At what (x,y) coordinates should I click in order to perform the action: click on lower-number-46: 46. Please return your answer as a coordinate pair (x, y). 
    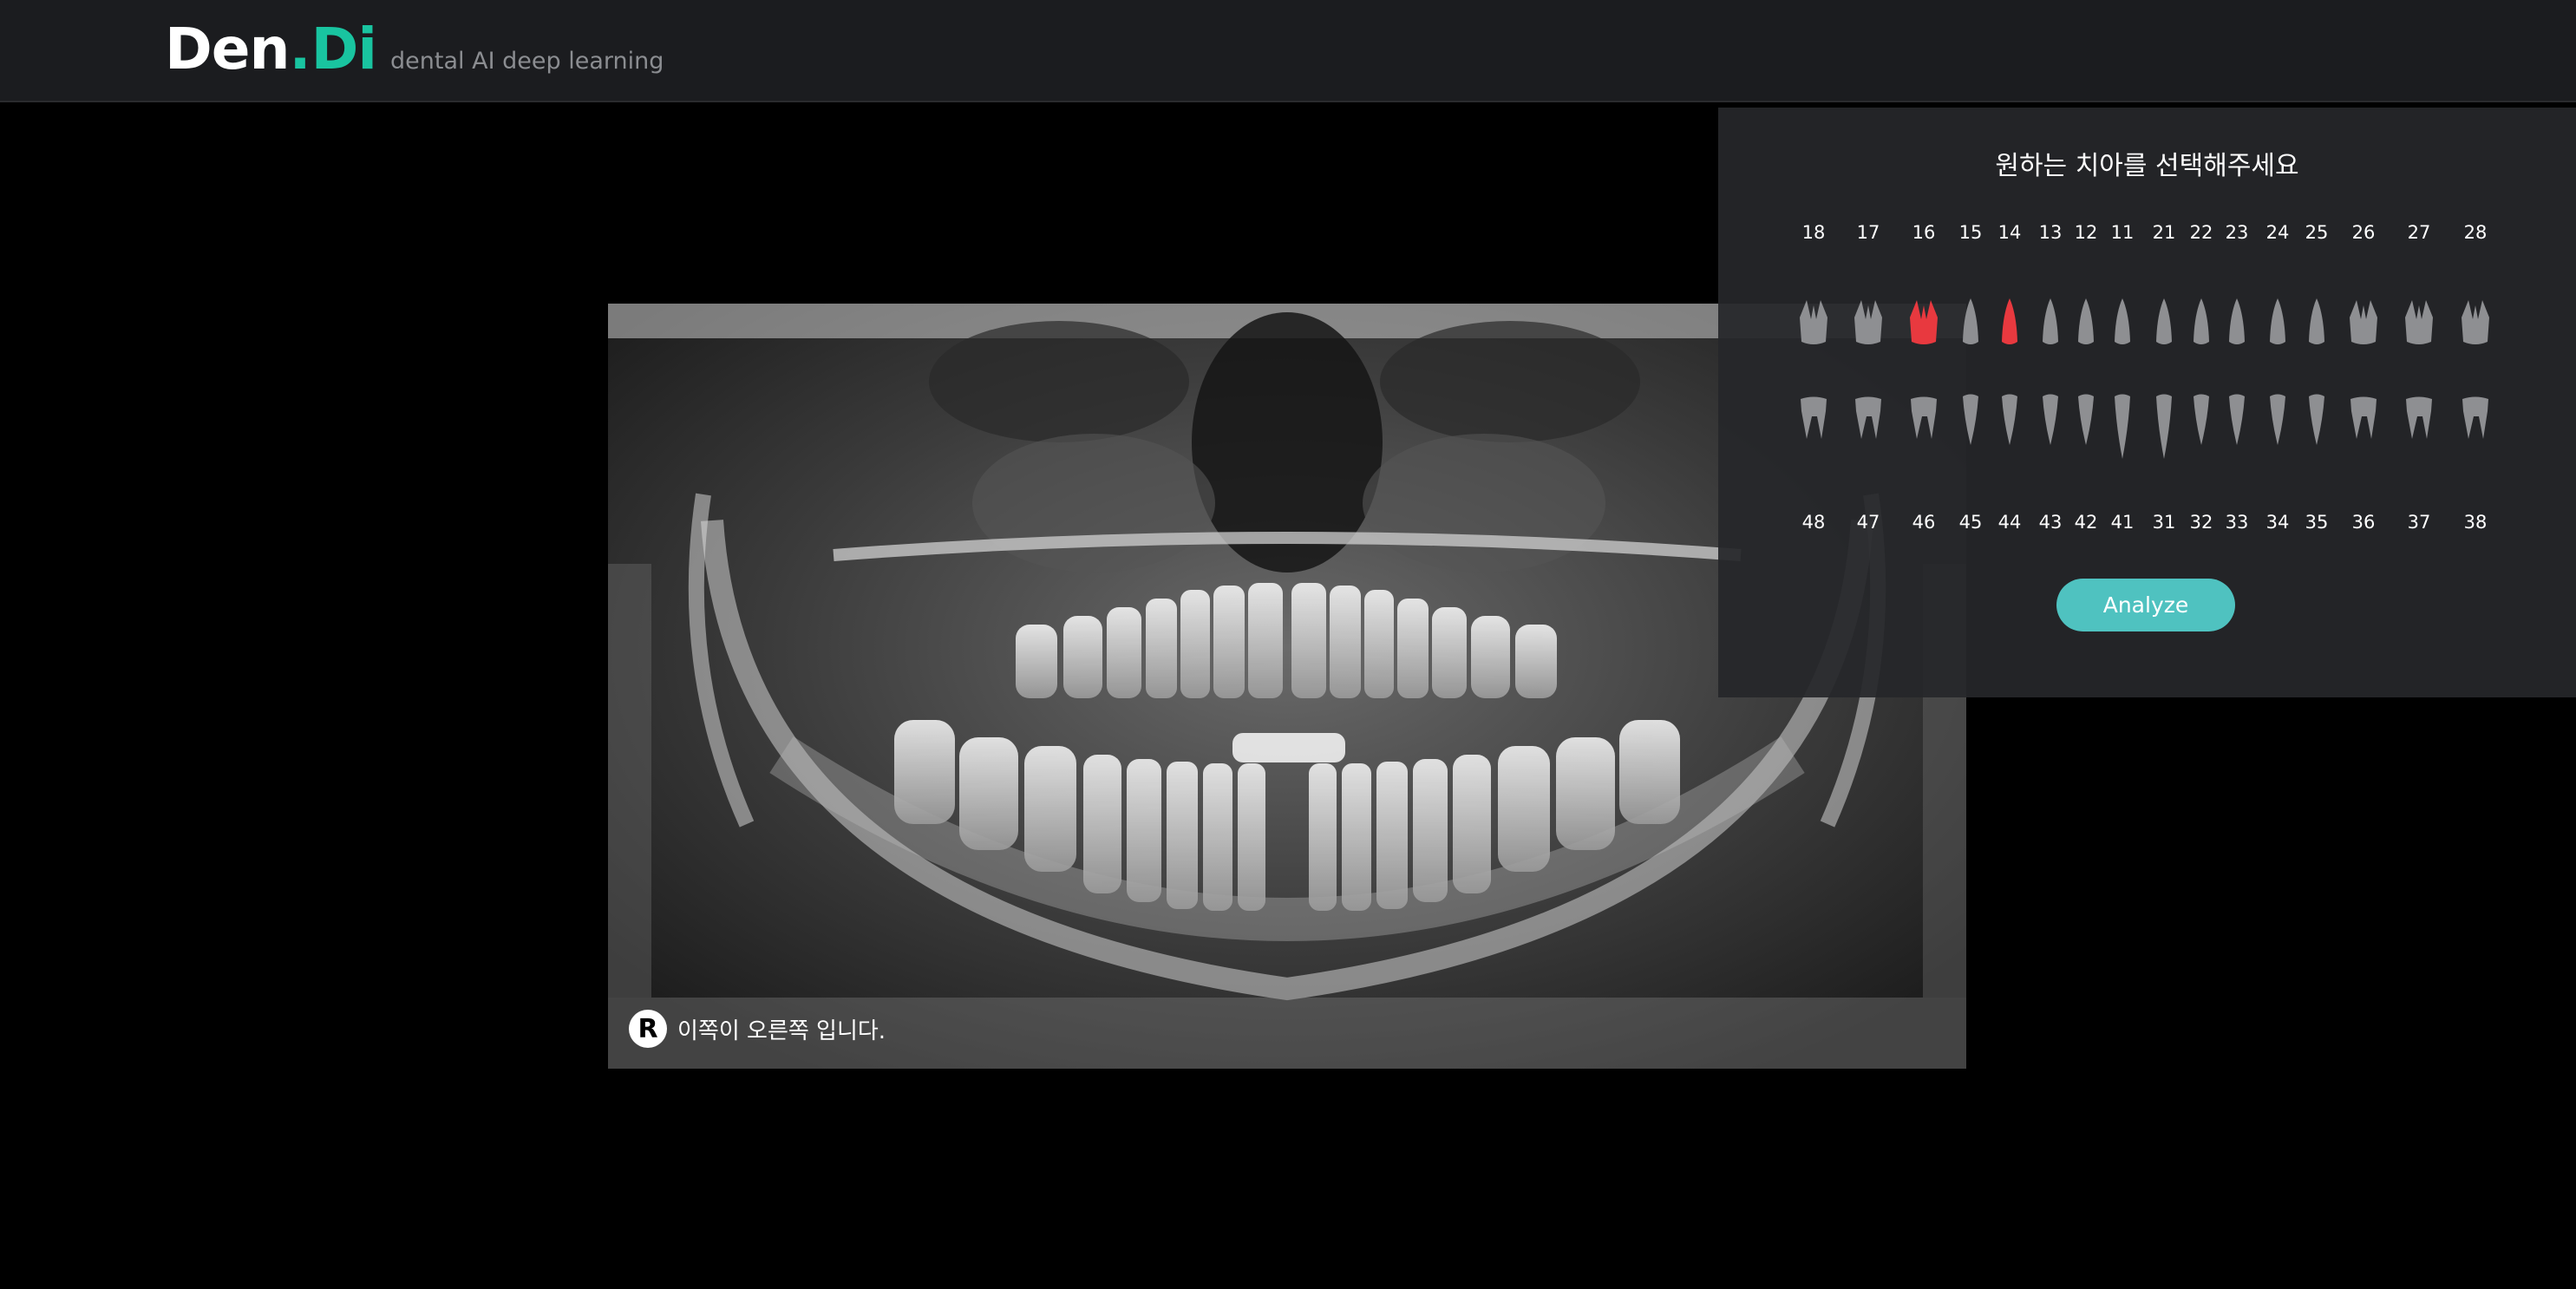
    Looking at the image, I should click on (1924, 522).